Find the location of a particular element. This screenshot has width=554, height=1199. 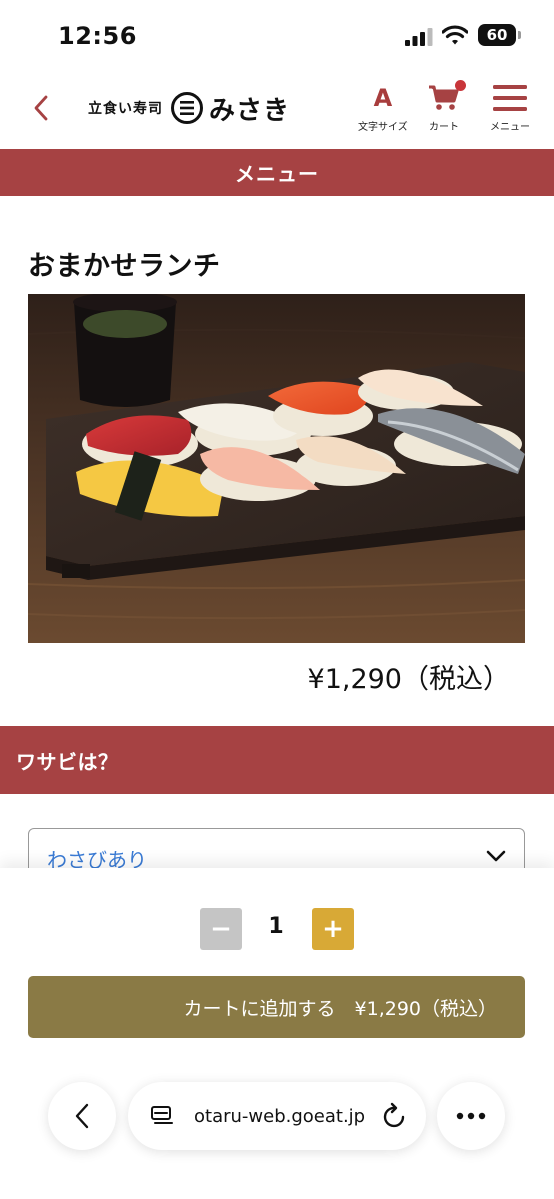

quantity-decrement-button: − is located at coordinates (221, 929).